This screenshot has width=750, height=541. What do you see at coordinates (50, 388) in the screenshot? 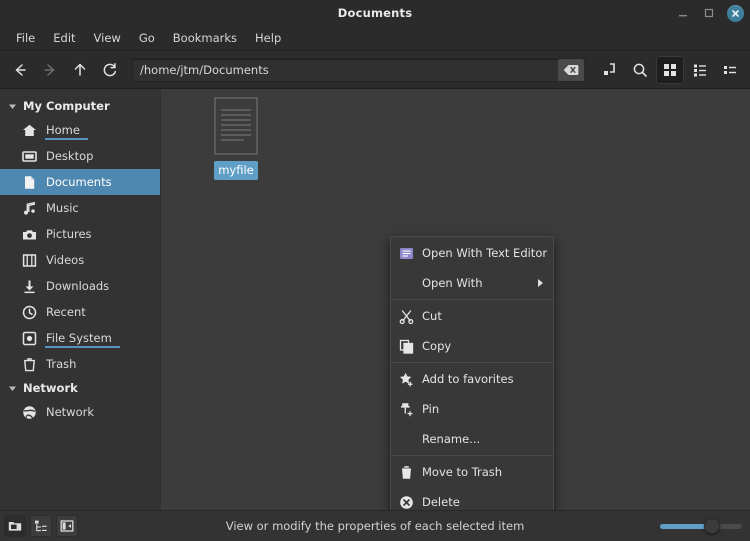
I see `sidebar-group-label: Network` at bounding box center [50, 388].